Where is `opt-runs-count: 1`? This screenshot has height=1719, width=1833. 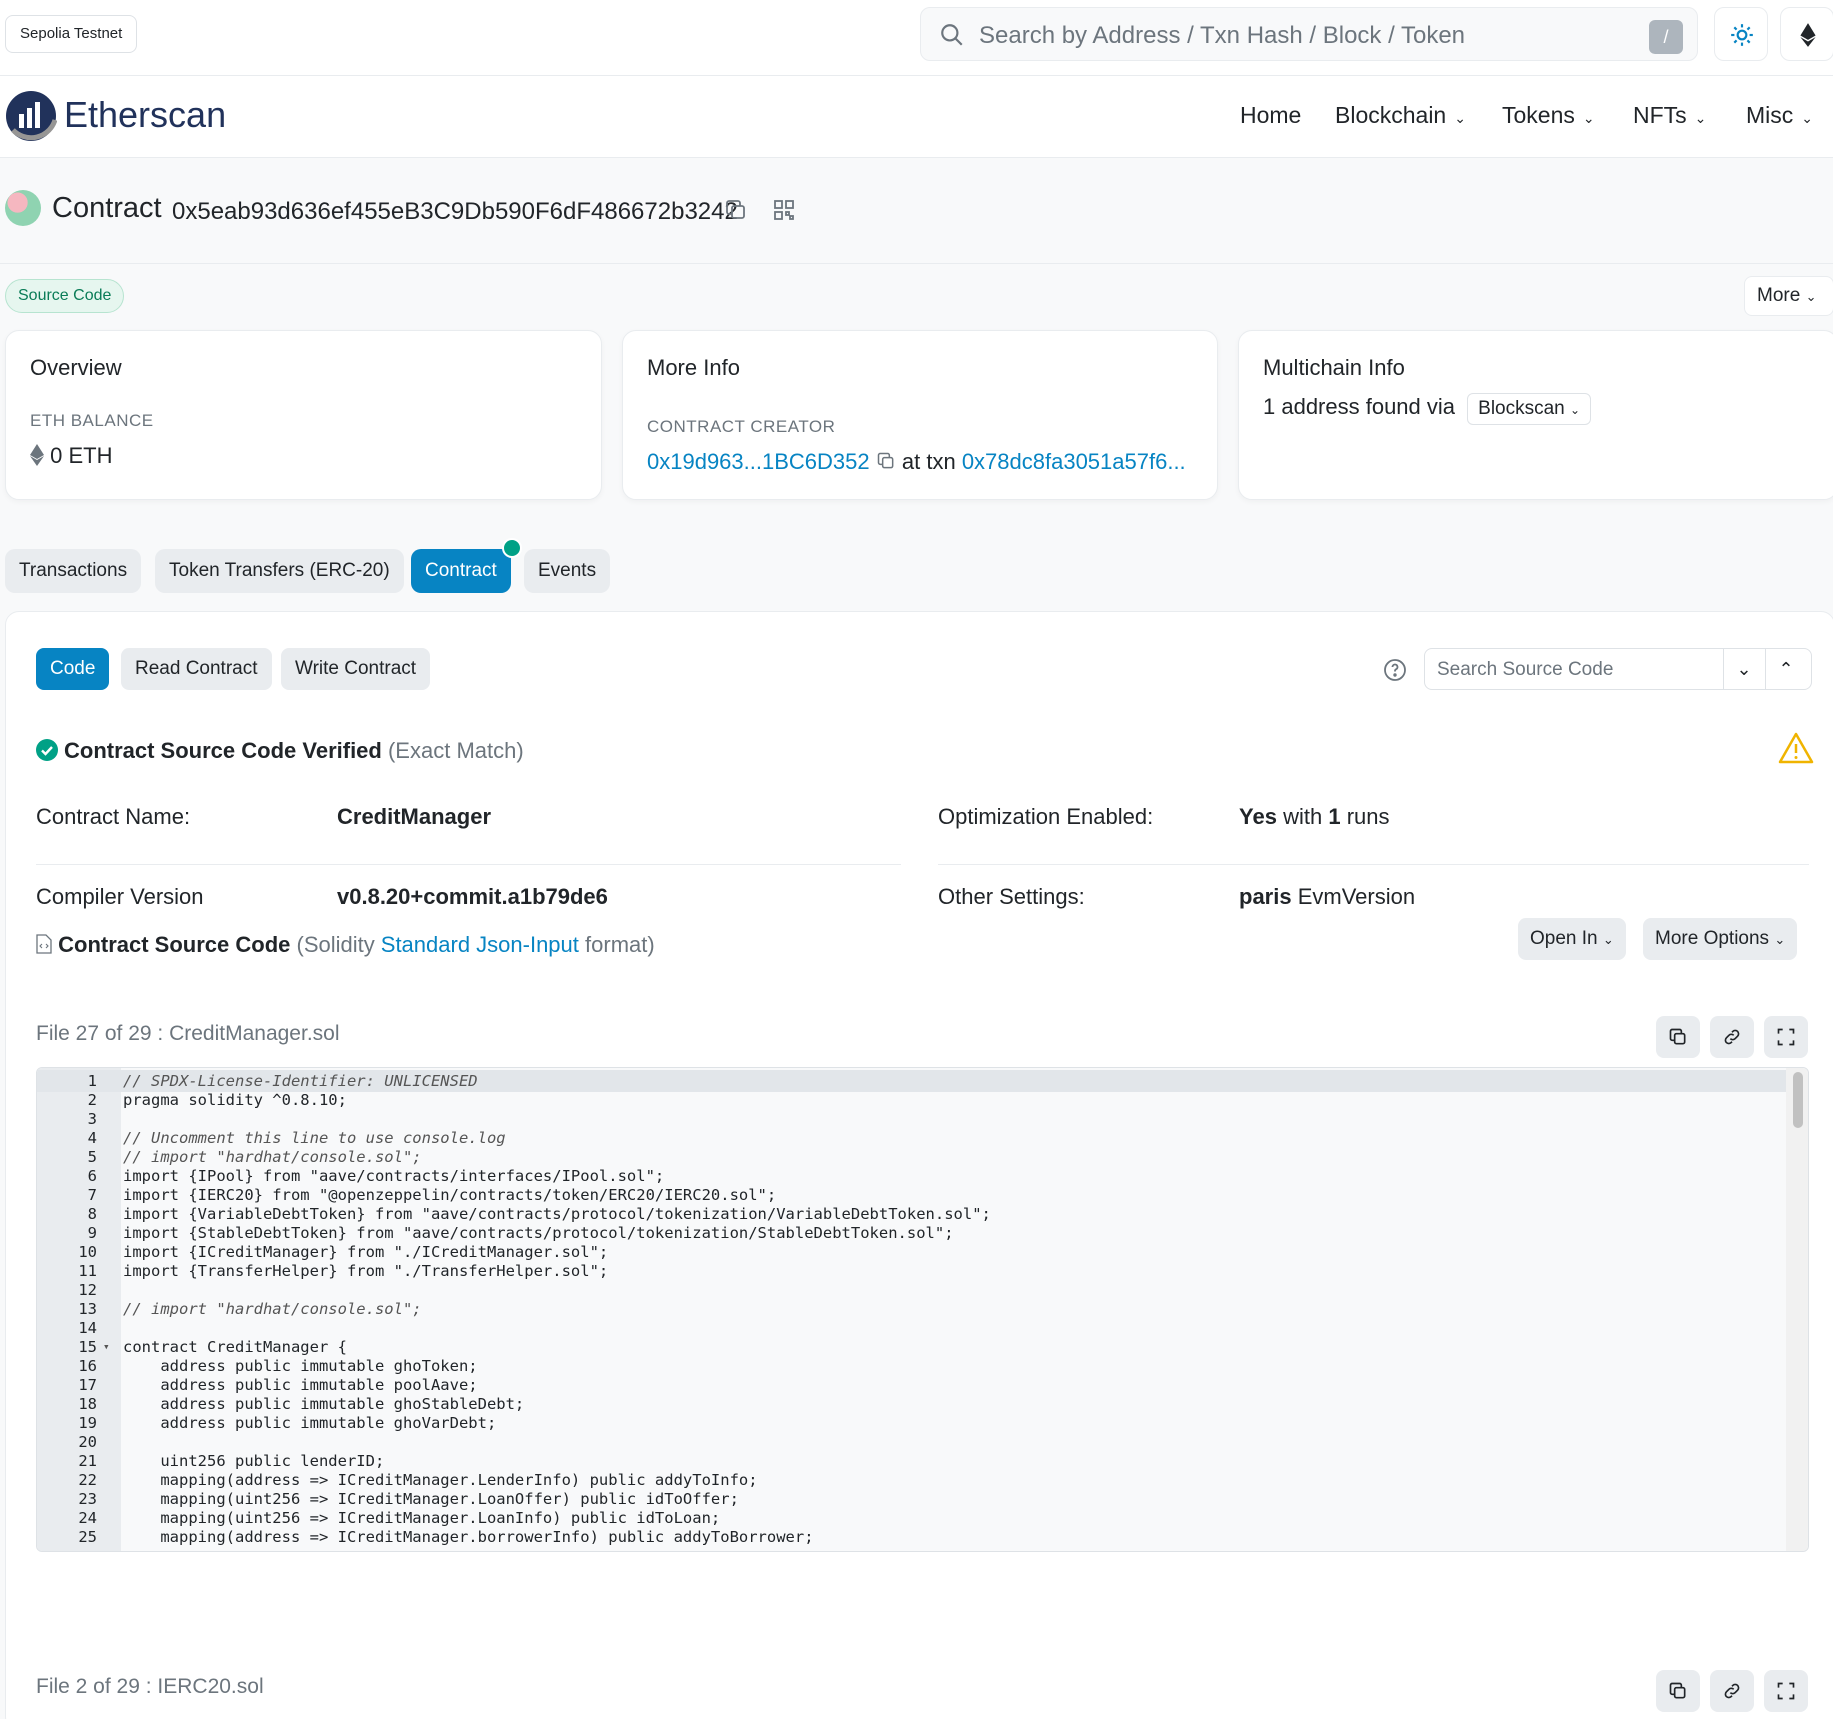 opt-runs-count: 1 is located at coordinates (1334, 816).